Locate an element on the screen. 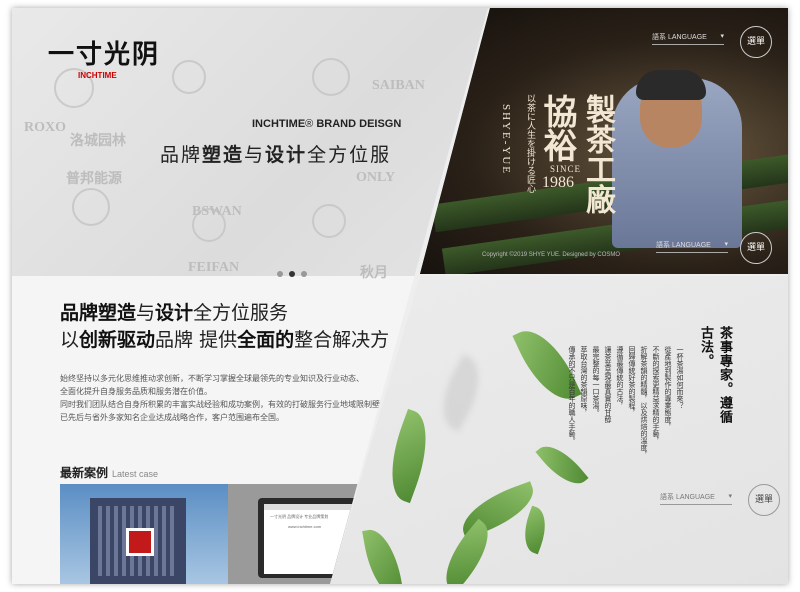 The height and width of the screenshot is (592, 800). ghost-logo-text: SAIBAN is located at coordinates (398, 85).